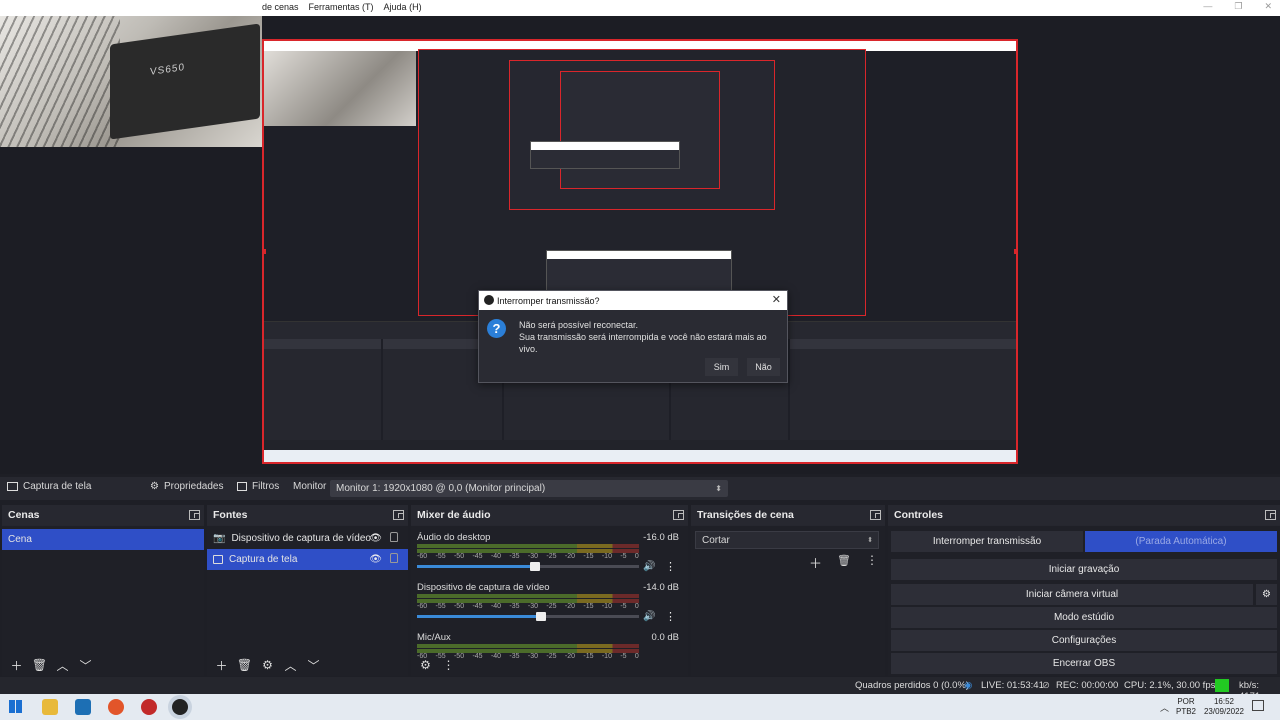 This screenshot has width=1280, height=720. I want to click on yes-button: Sim, so click(721, 367).